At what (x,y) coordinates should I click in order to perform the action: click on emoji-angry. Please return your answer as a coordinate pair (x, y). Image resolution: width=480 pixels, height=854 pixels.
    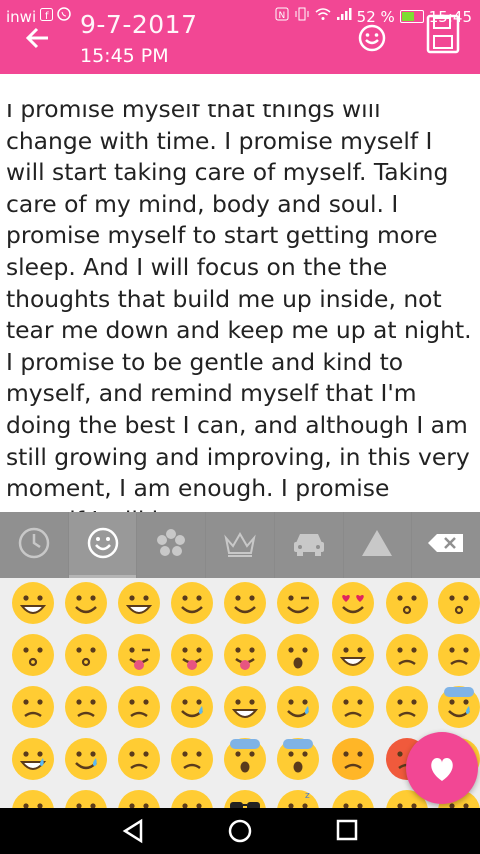
    Looking at the image, I should click on (353, 759).